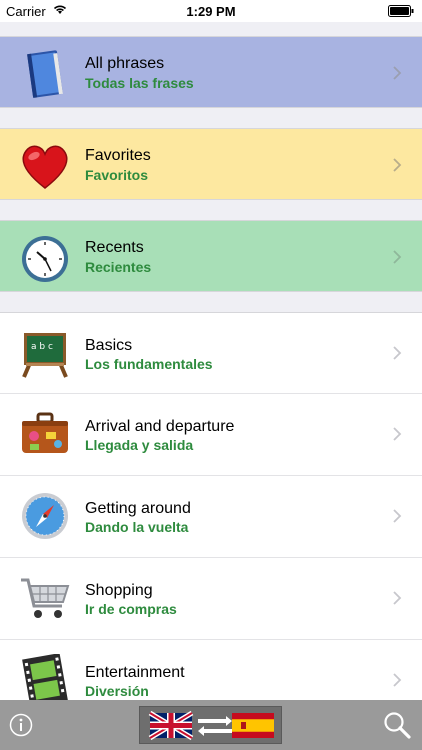  What do you see at coordinates (118, 267) in the screenshot?
I see `row-subtitle: Recientes` at bounding box center [118, 267].